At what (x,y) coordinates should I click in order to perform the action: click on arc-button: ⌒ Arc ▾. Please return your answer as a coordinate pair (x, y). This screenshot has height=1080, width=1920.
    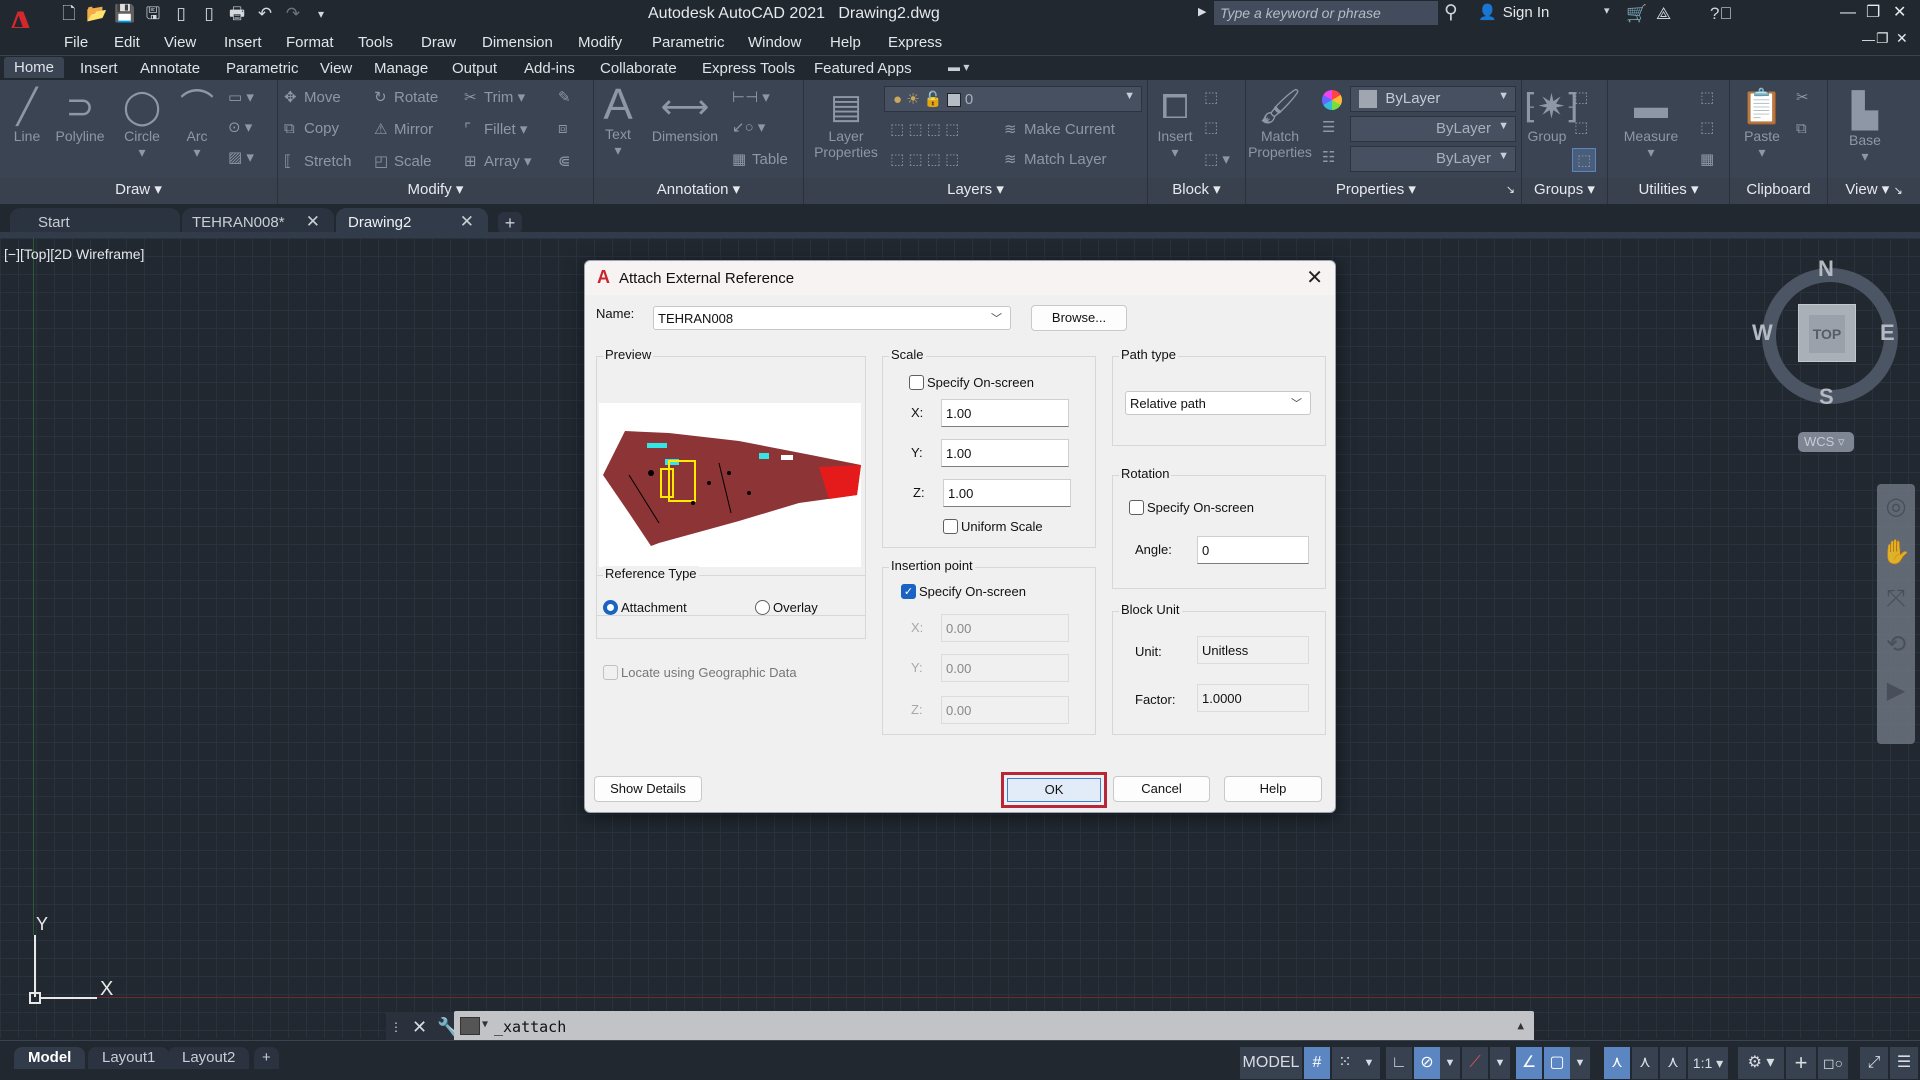
    Looking at the image, I should click on (197, 123).